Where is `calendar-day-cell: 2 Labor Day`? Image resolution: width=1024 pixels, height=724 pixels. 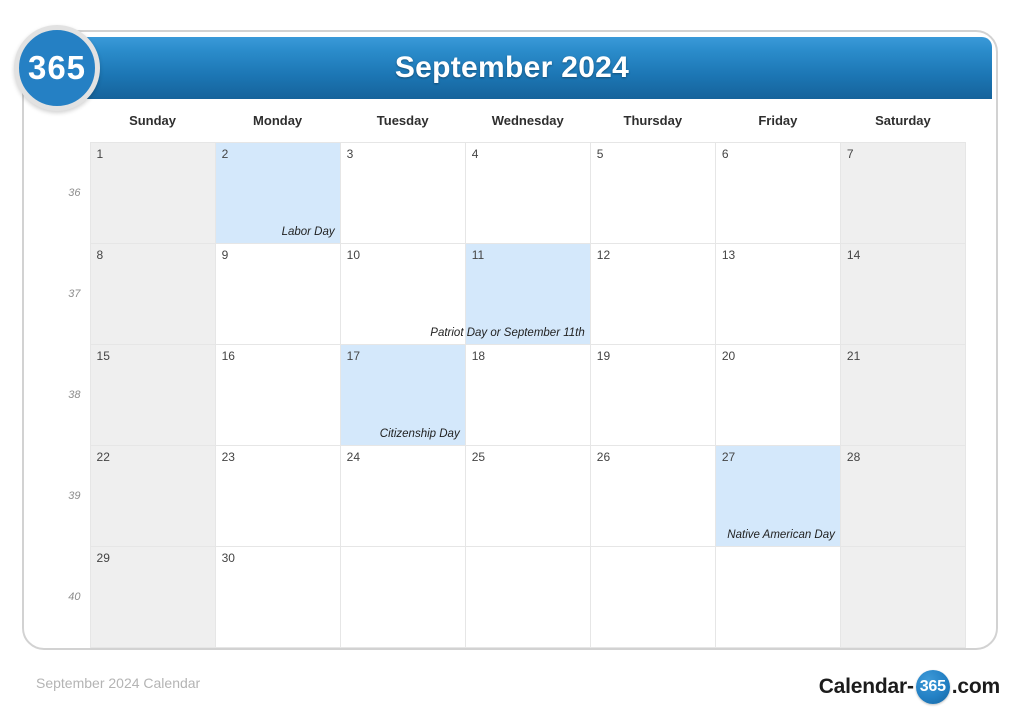
calendar-day-cell: 2 Labor Day is located at coordinates (277, 193).